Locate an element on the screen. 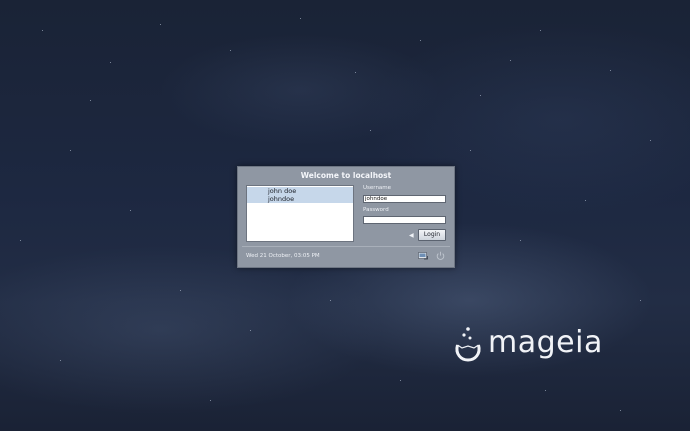 Image resolution: width=690 pixels, height=431 pixels. password-label: Password is located at coordinates (376, 210).